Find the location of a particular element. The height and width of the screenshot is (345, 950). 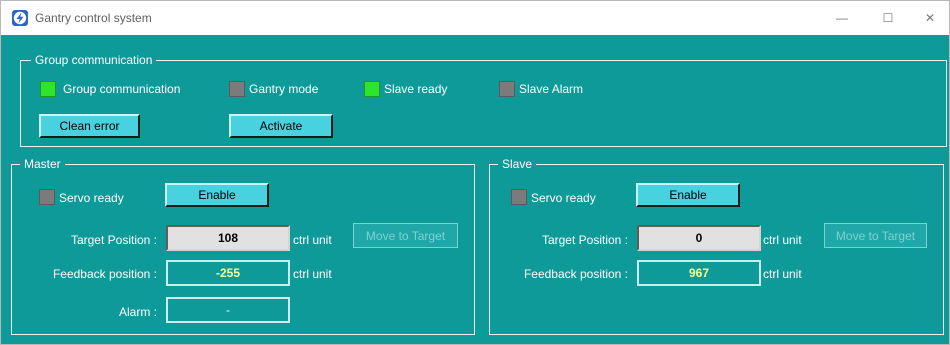

slave-alarm-indicator is located at coordinates (507, 89).